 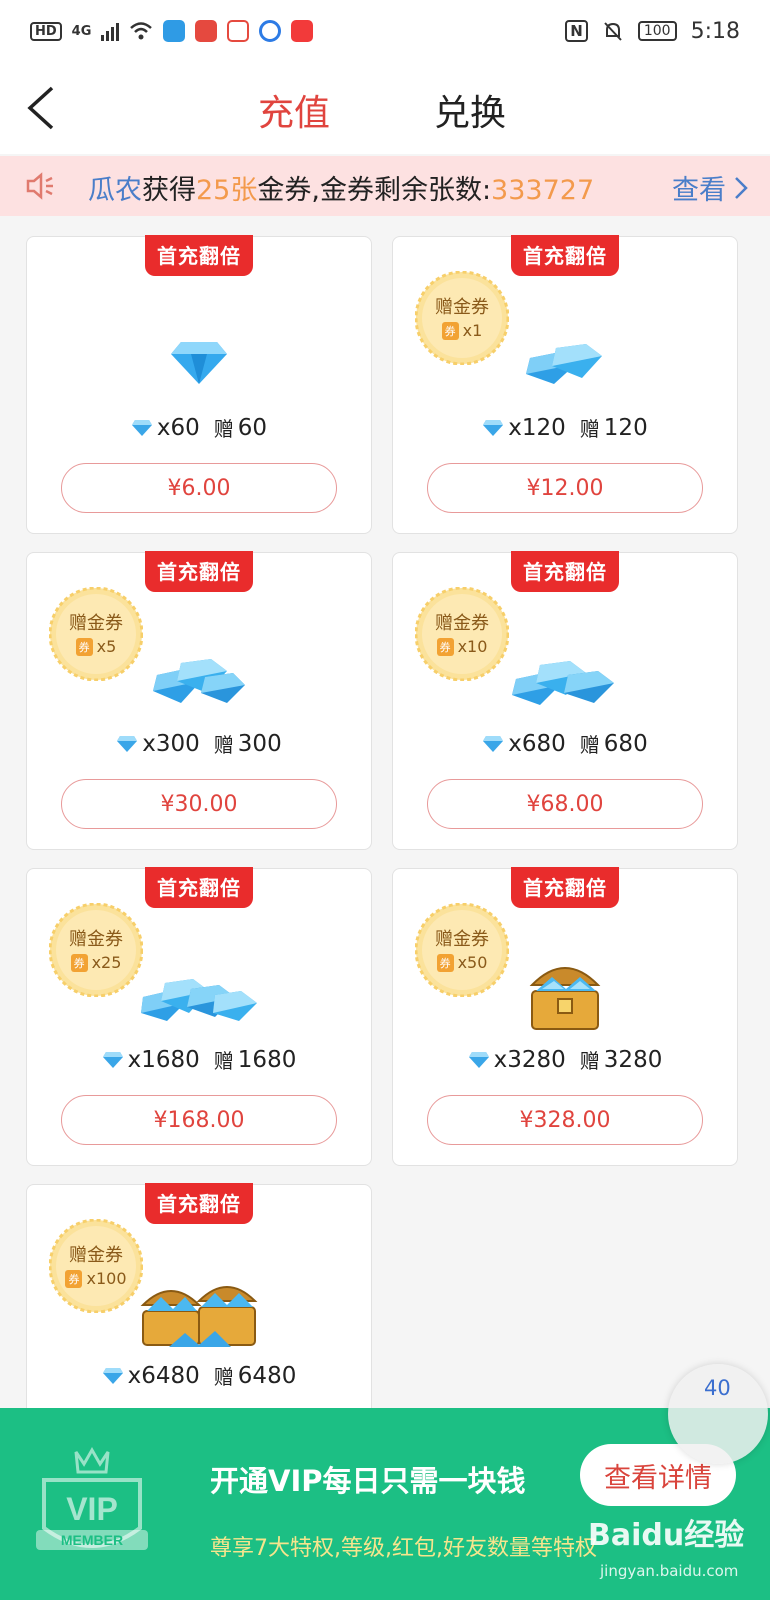 I want to click on notice-message: 瓜农获得25张金券,金券剩余张数:333727, so click(x=341, y=187).